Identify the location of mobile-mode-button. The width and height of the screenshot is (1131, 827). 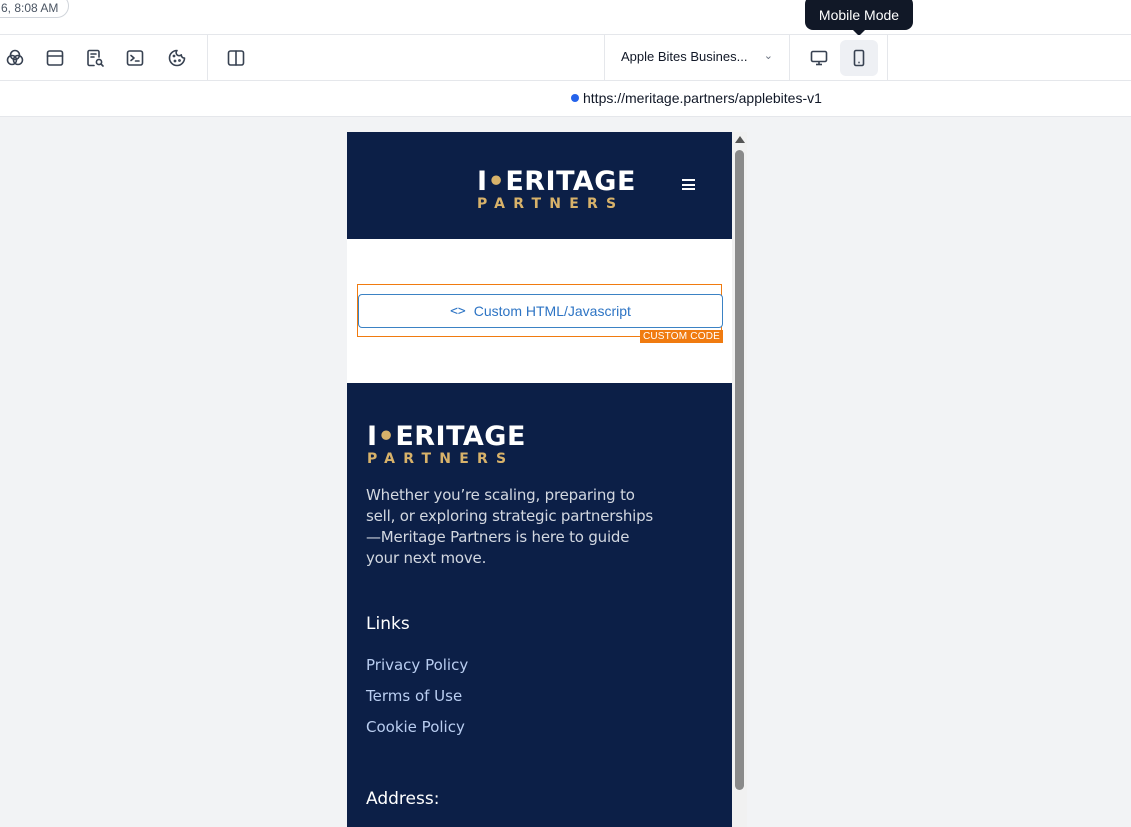
(859, 58).